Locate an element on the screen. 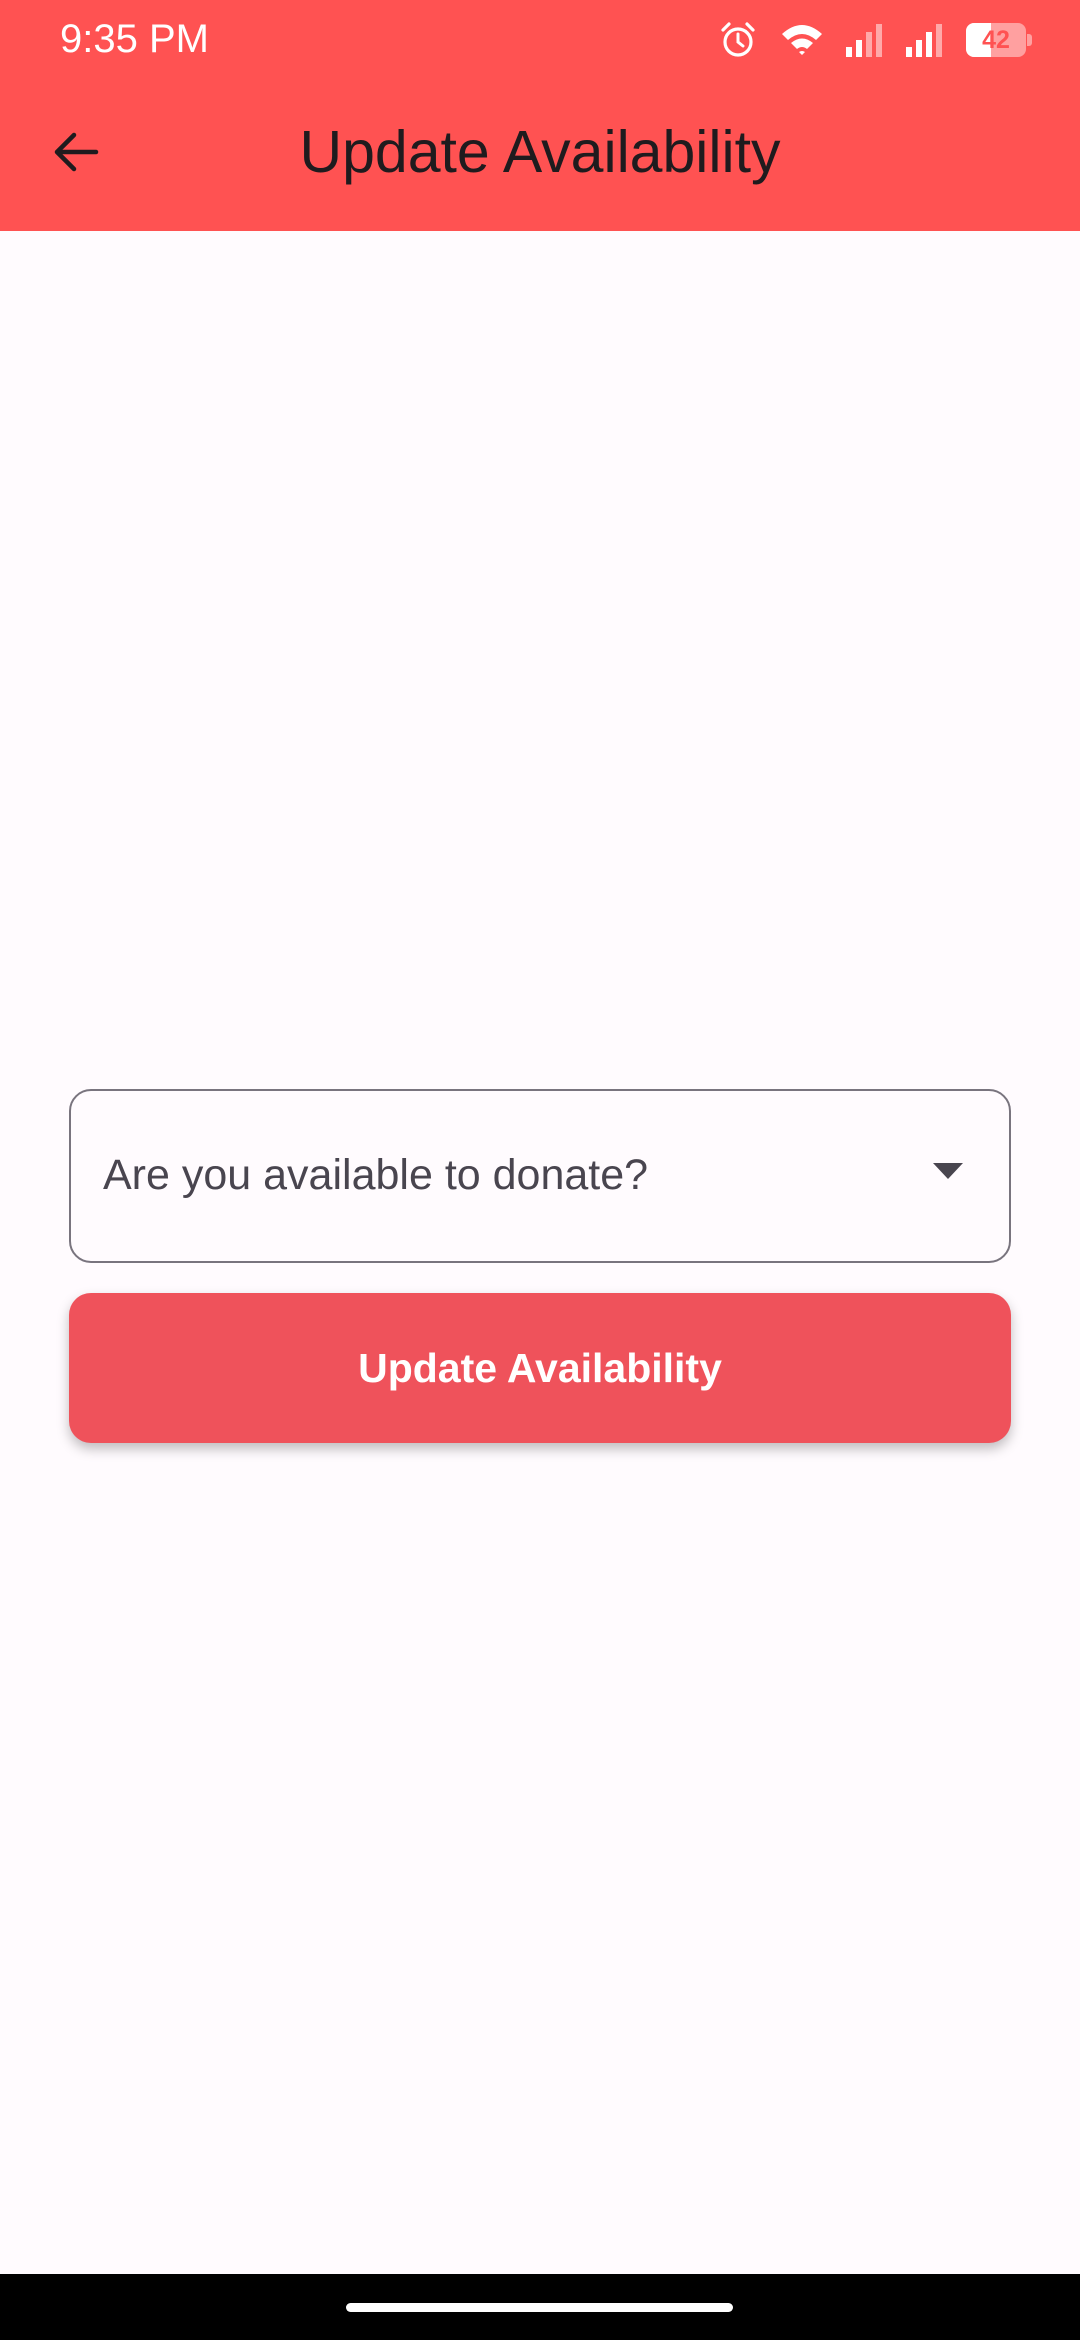  page-title: Update Availability is located at coordinates (540, 152).